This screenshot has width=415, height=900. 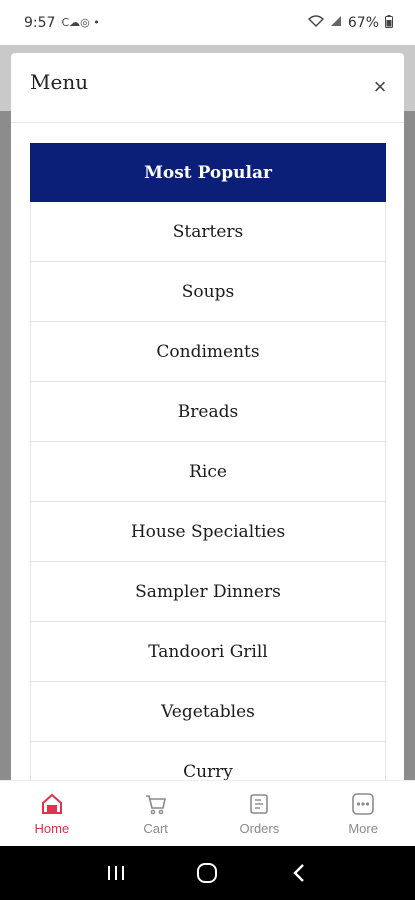 I want to click on signal-icon, so click(x=336, y=22).